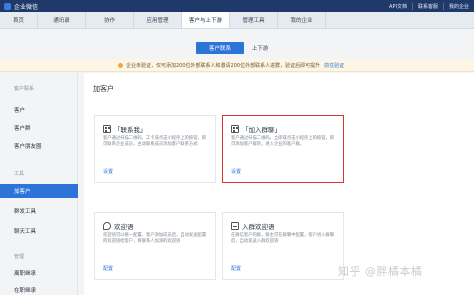 This screenshot has width=474, height=295. I want to click on my-company-link: 我的企业, so click(458, 6).